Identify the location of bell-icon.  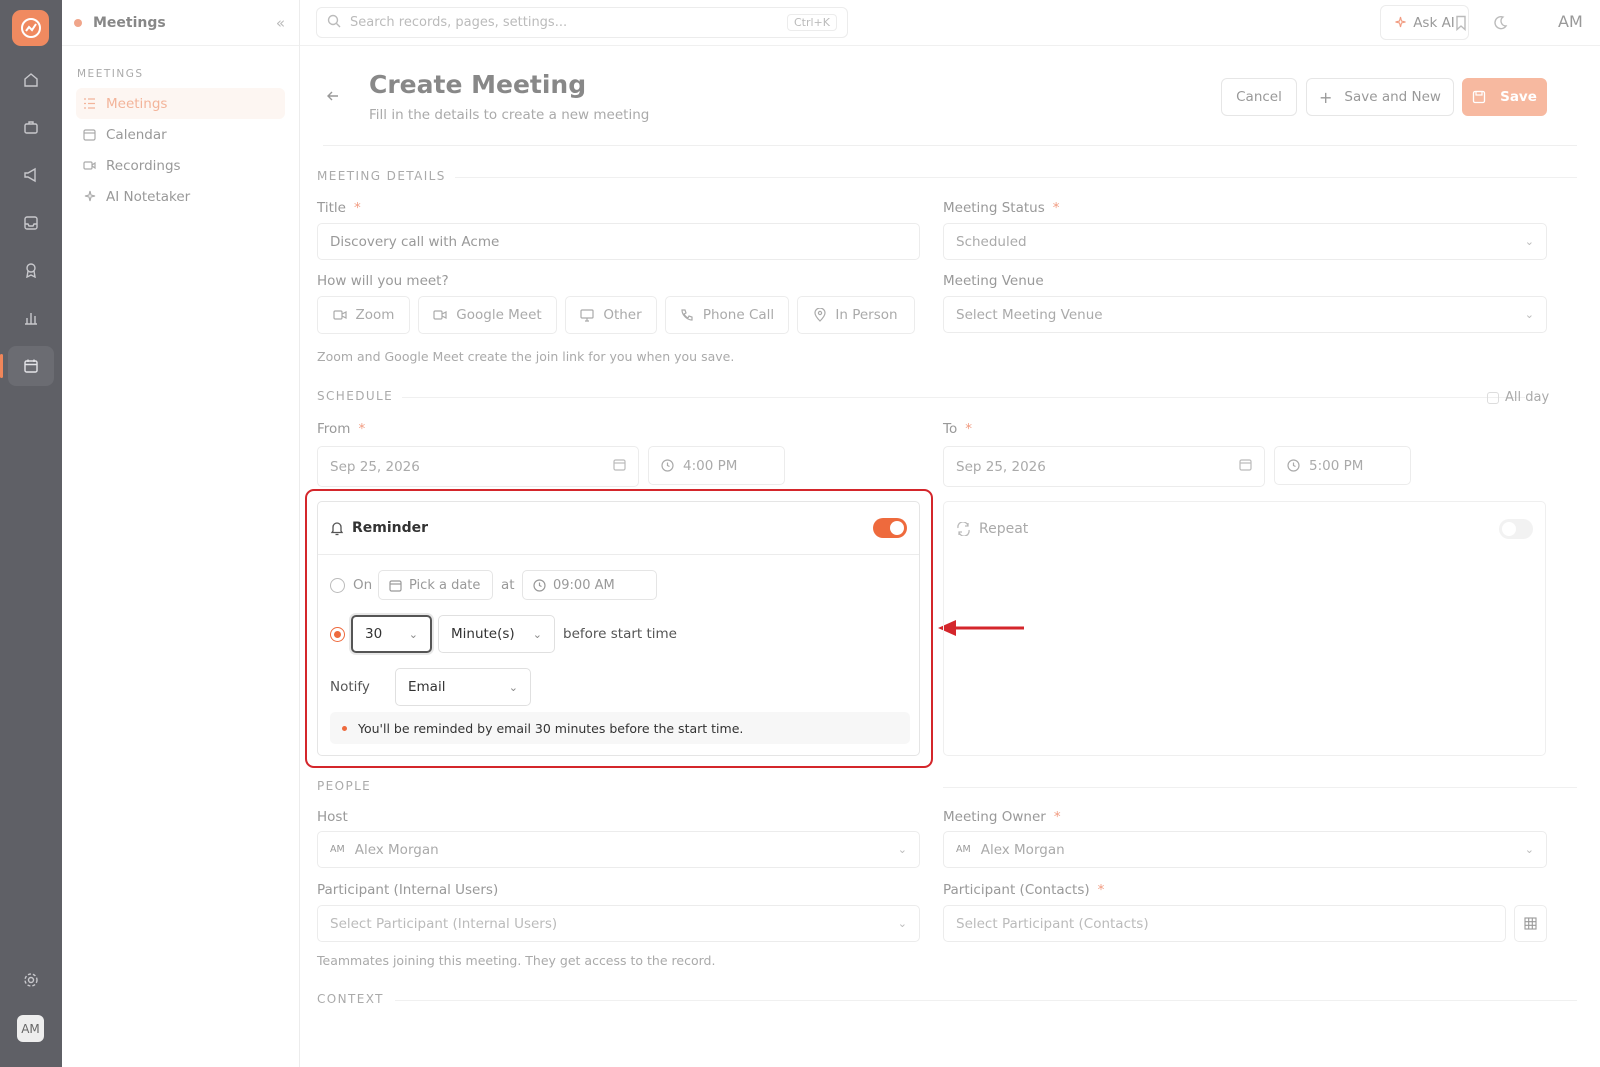
(337, 528).